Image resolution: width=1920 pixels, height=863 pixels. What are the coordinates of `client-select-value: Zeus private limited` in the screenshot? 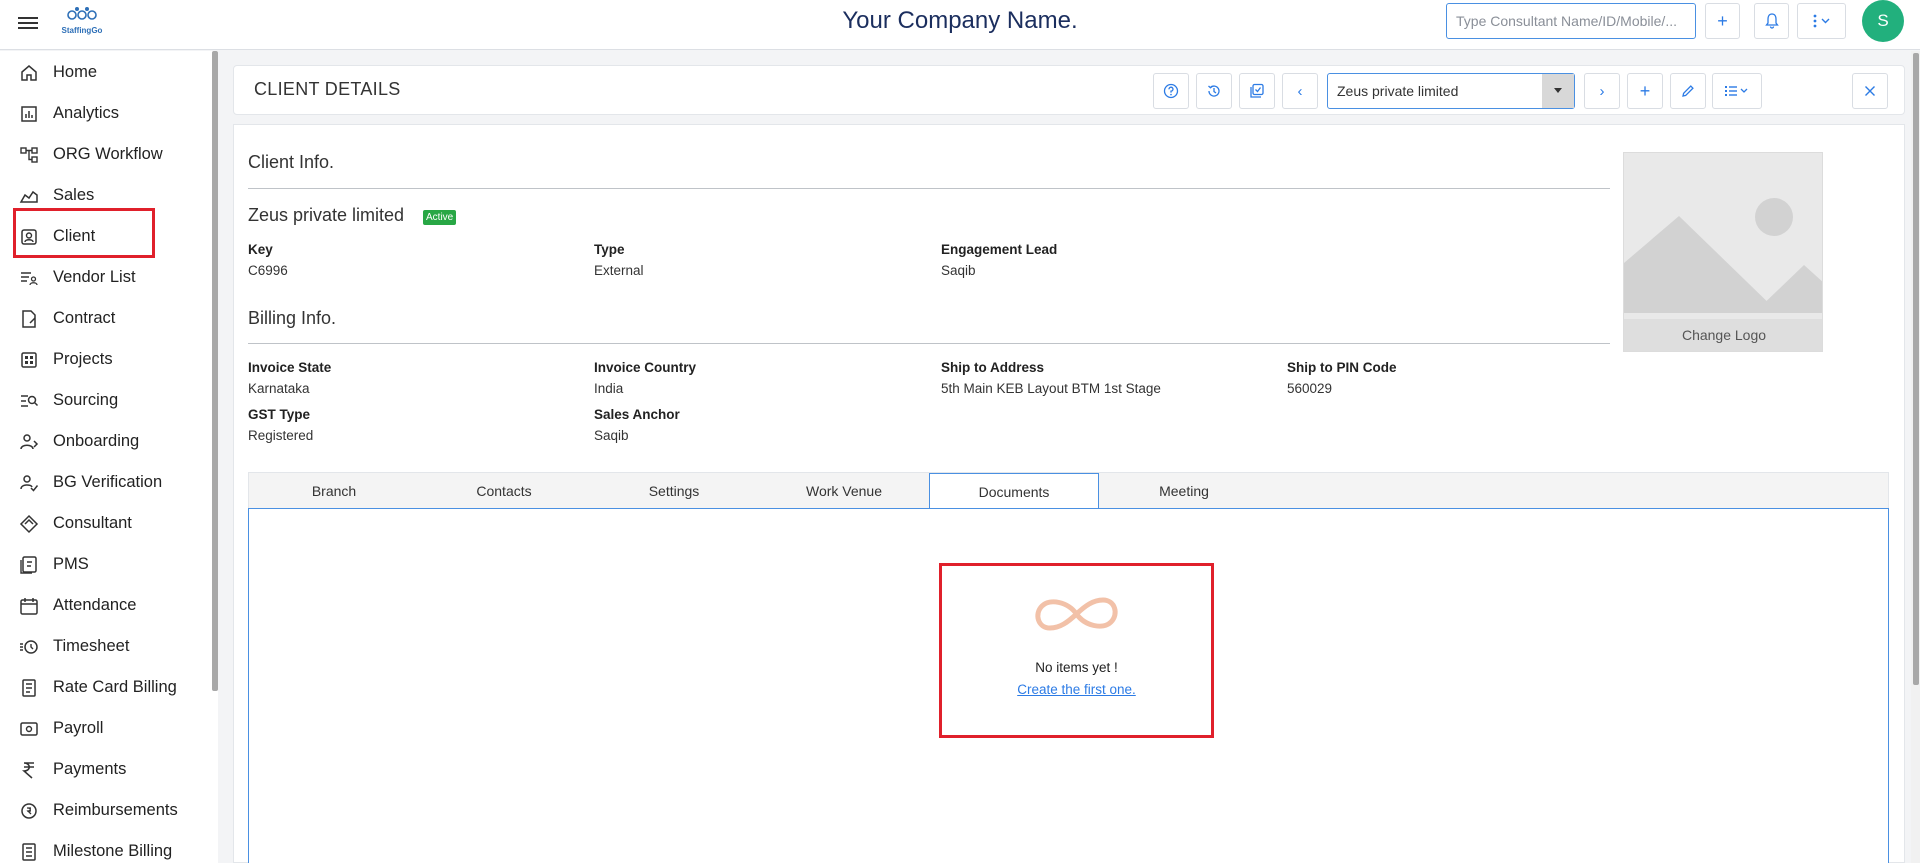 It's located at (1398, 91).